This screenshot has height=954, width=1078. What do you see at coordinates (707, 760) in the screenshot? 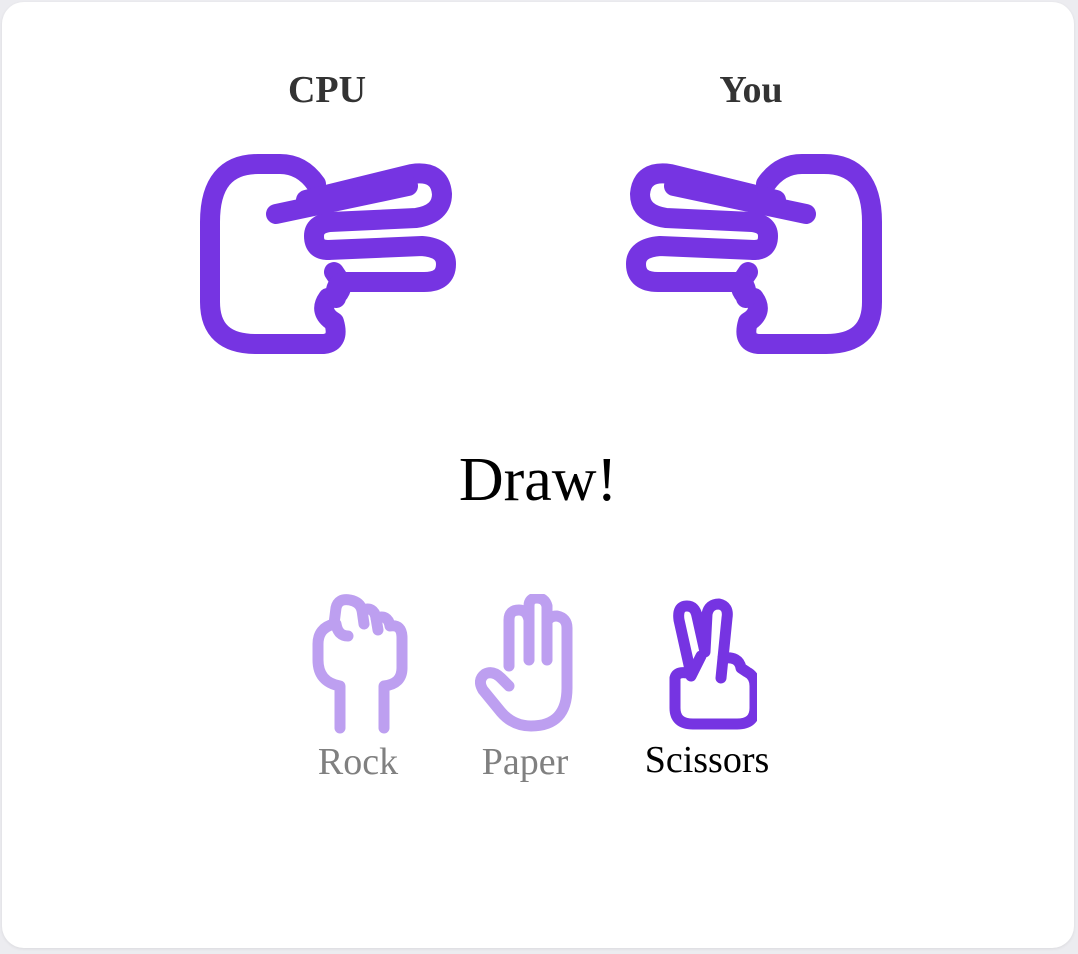
I see `choice-scissors-label: Scissors` at bounding box center [707, 760].